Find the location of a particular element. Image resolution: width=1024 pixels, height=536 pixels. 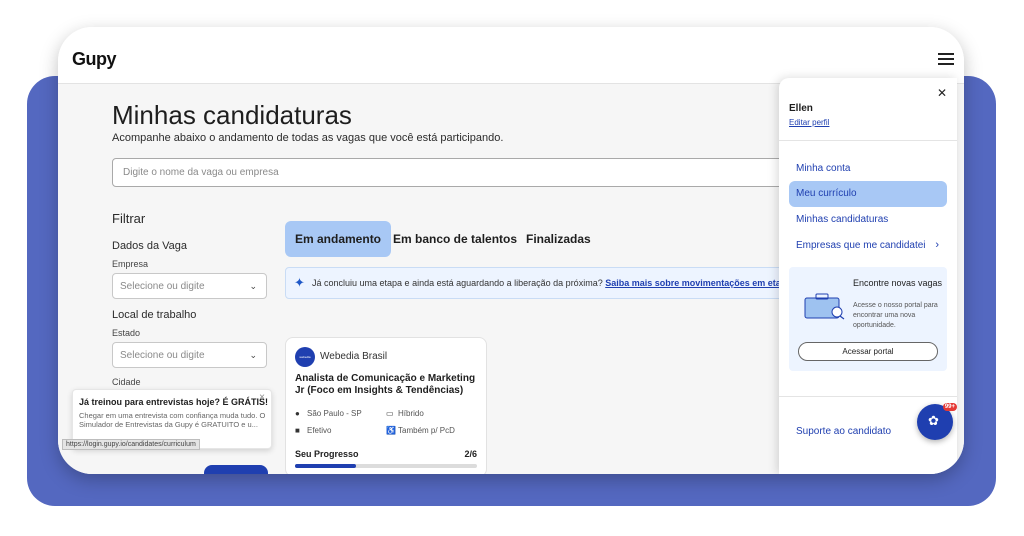

edit-profile-link: Editar perfil is located at coordinates (809, 122).